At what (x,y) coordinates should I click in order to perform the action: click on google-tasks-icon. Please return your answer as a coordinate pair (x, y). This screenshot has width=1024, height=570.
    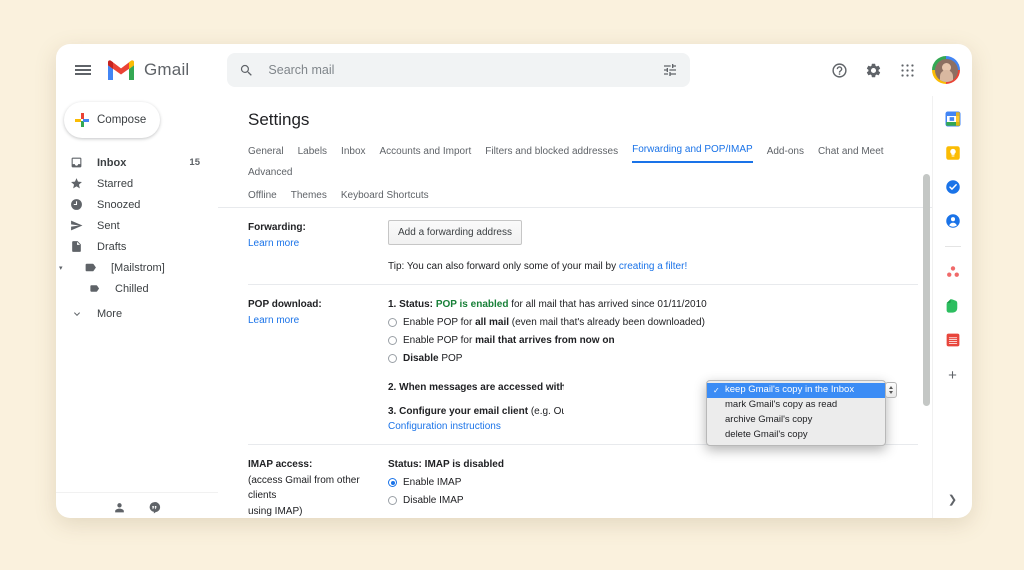
    Looking at the image, I should click on (953, 187).